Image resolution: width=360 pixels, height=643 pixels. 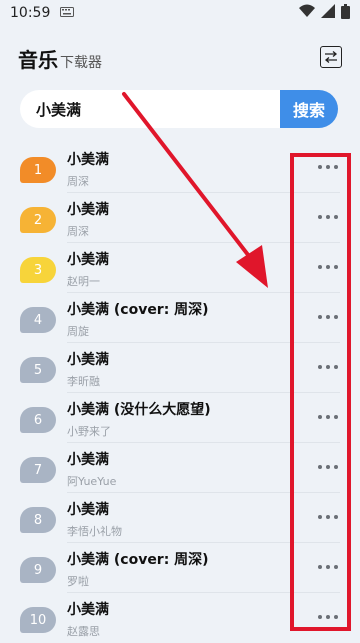 What do you see at coordinates (38, 270) in the screenshot?
I see `rank-badge: 3` at bounding box center [38, 270].